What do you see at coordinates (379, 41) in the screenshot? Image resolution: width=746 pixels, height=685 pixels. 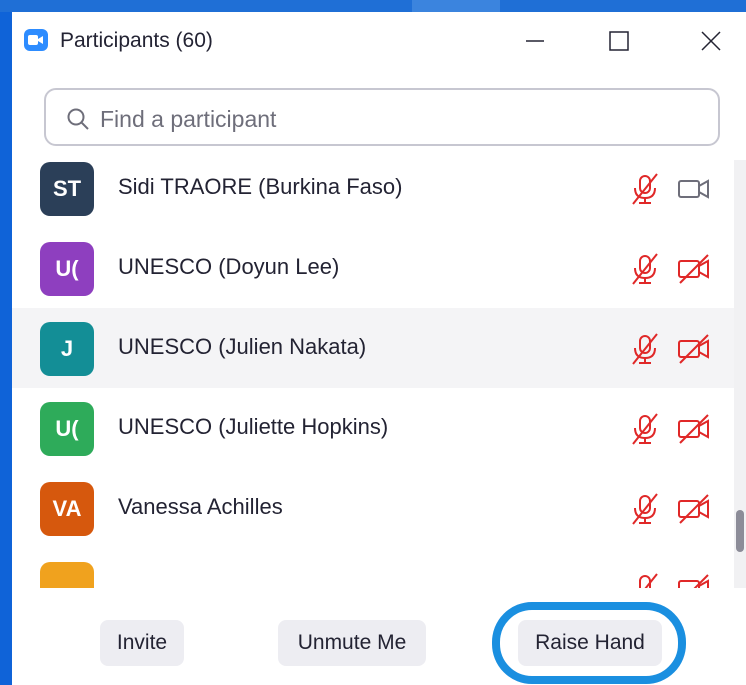 I see `title-bar: Participants (60)` at bounding box center [379, 41].